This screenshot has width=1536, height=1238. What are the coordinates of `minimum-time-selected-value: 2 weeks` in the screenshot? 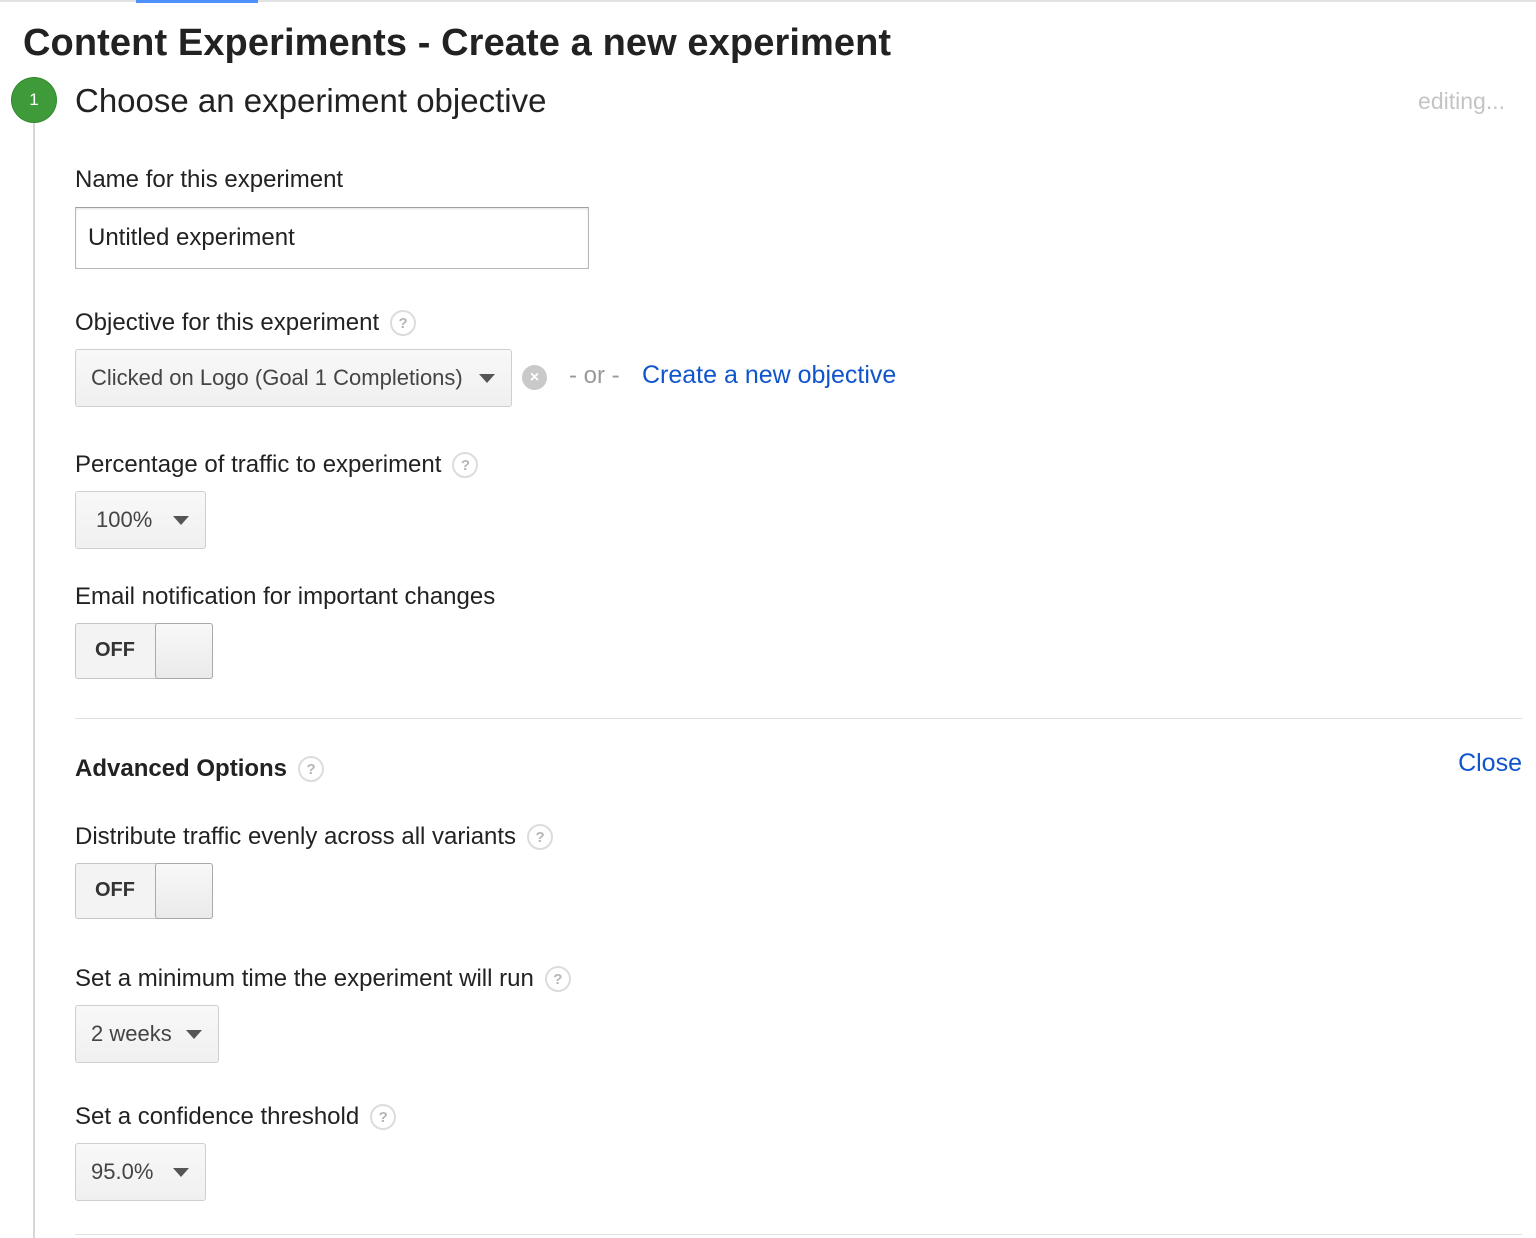 It's located at (131, 1033).